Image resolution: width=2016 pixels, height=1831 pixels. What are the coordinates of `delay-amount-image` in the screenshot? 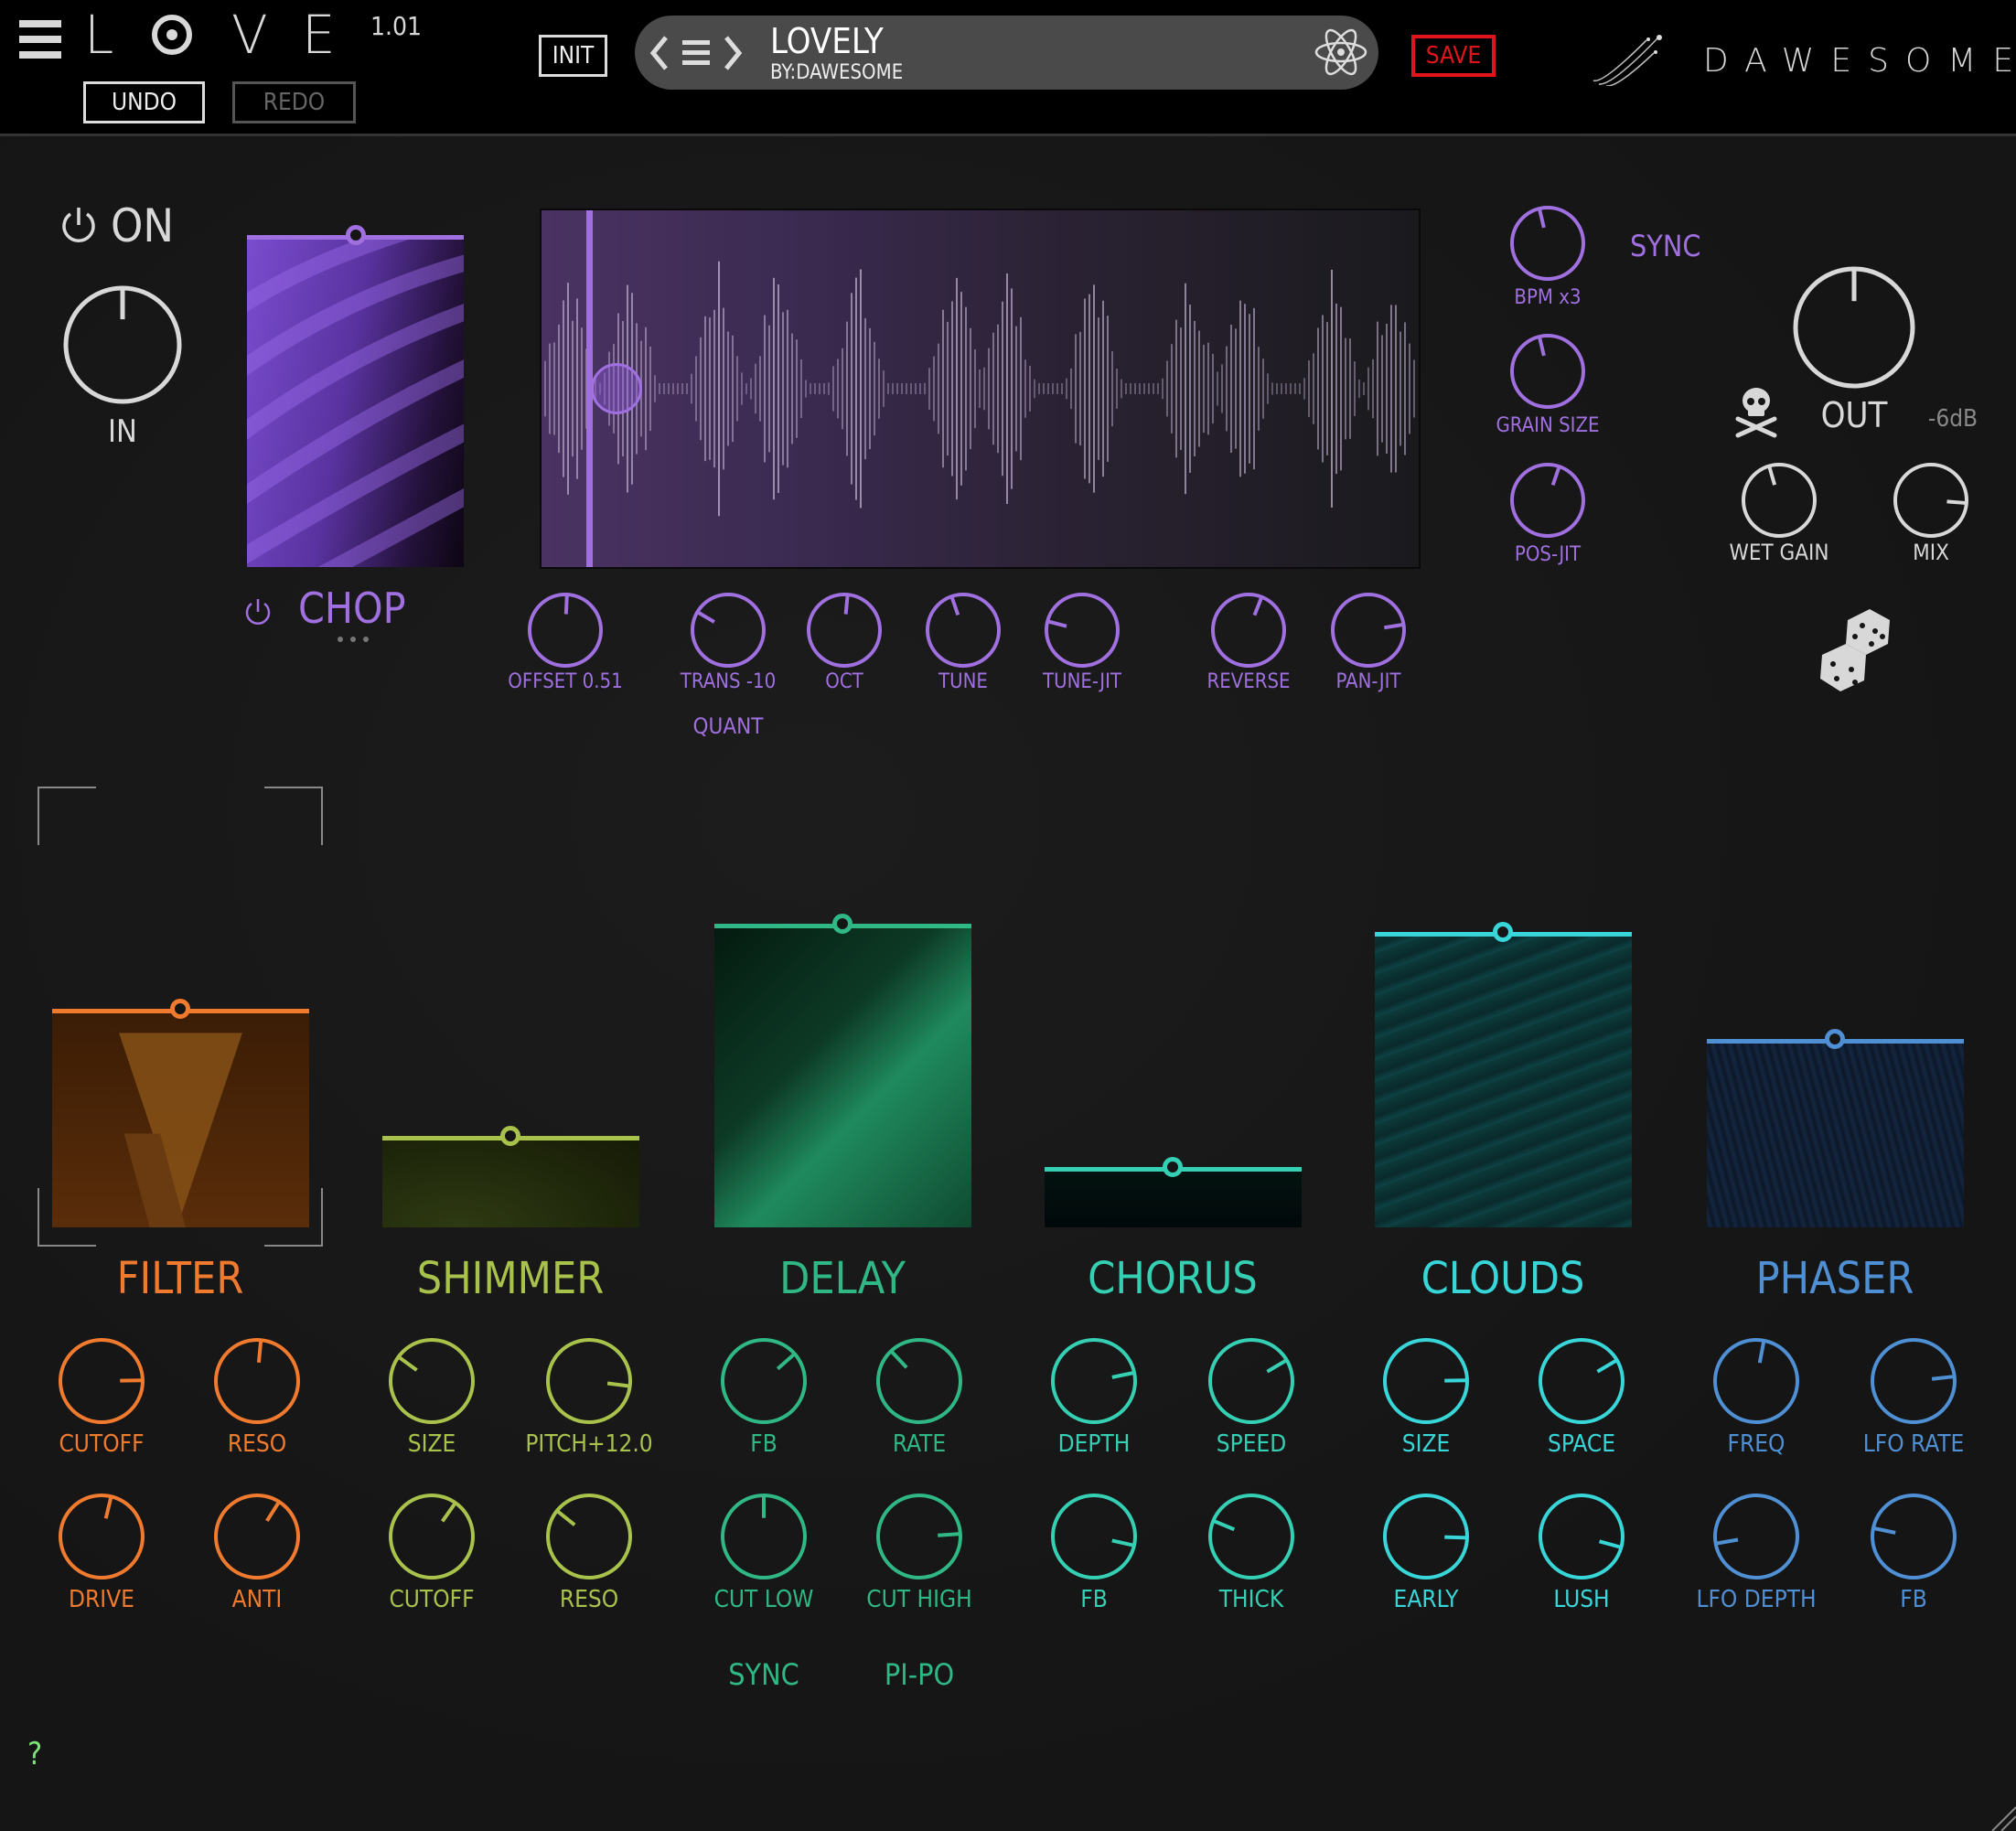 It's located at (842, 1075).